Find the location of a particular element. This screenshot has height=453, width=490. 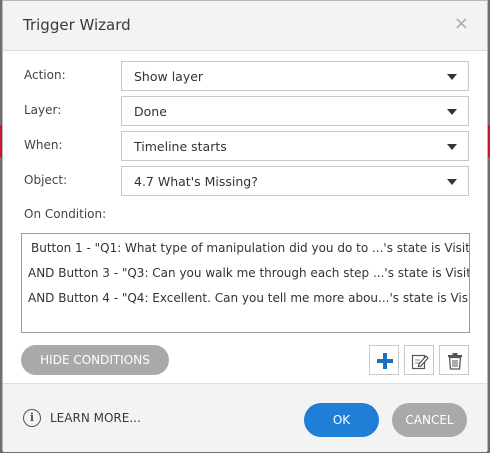

dialog-titlebar: Trigger Wizard × is located at coordinates (245, 26).